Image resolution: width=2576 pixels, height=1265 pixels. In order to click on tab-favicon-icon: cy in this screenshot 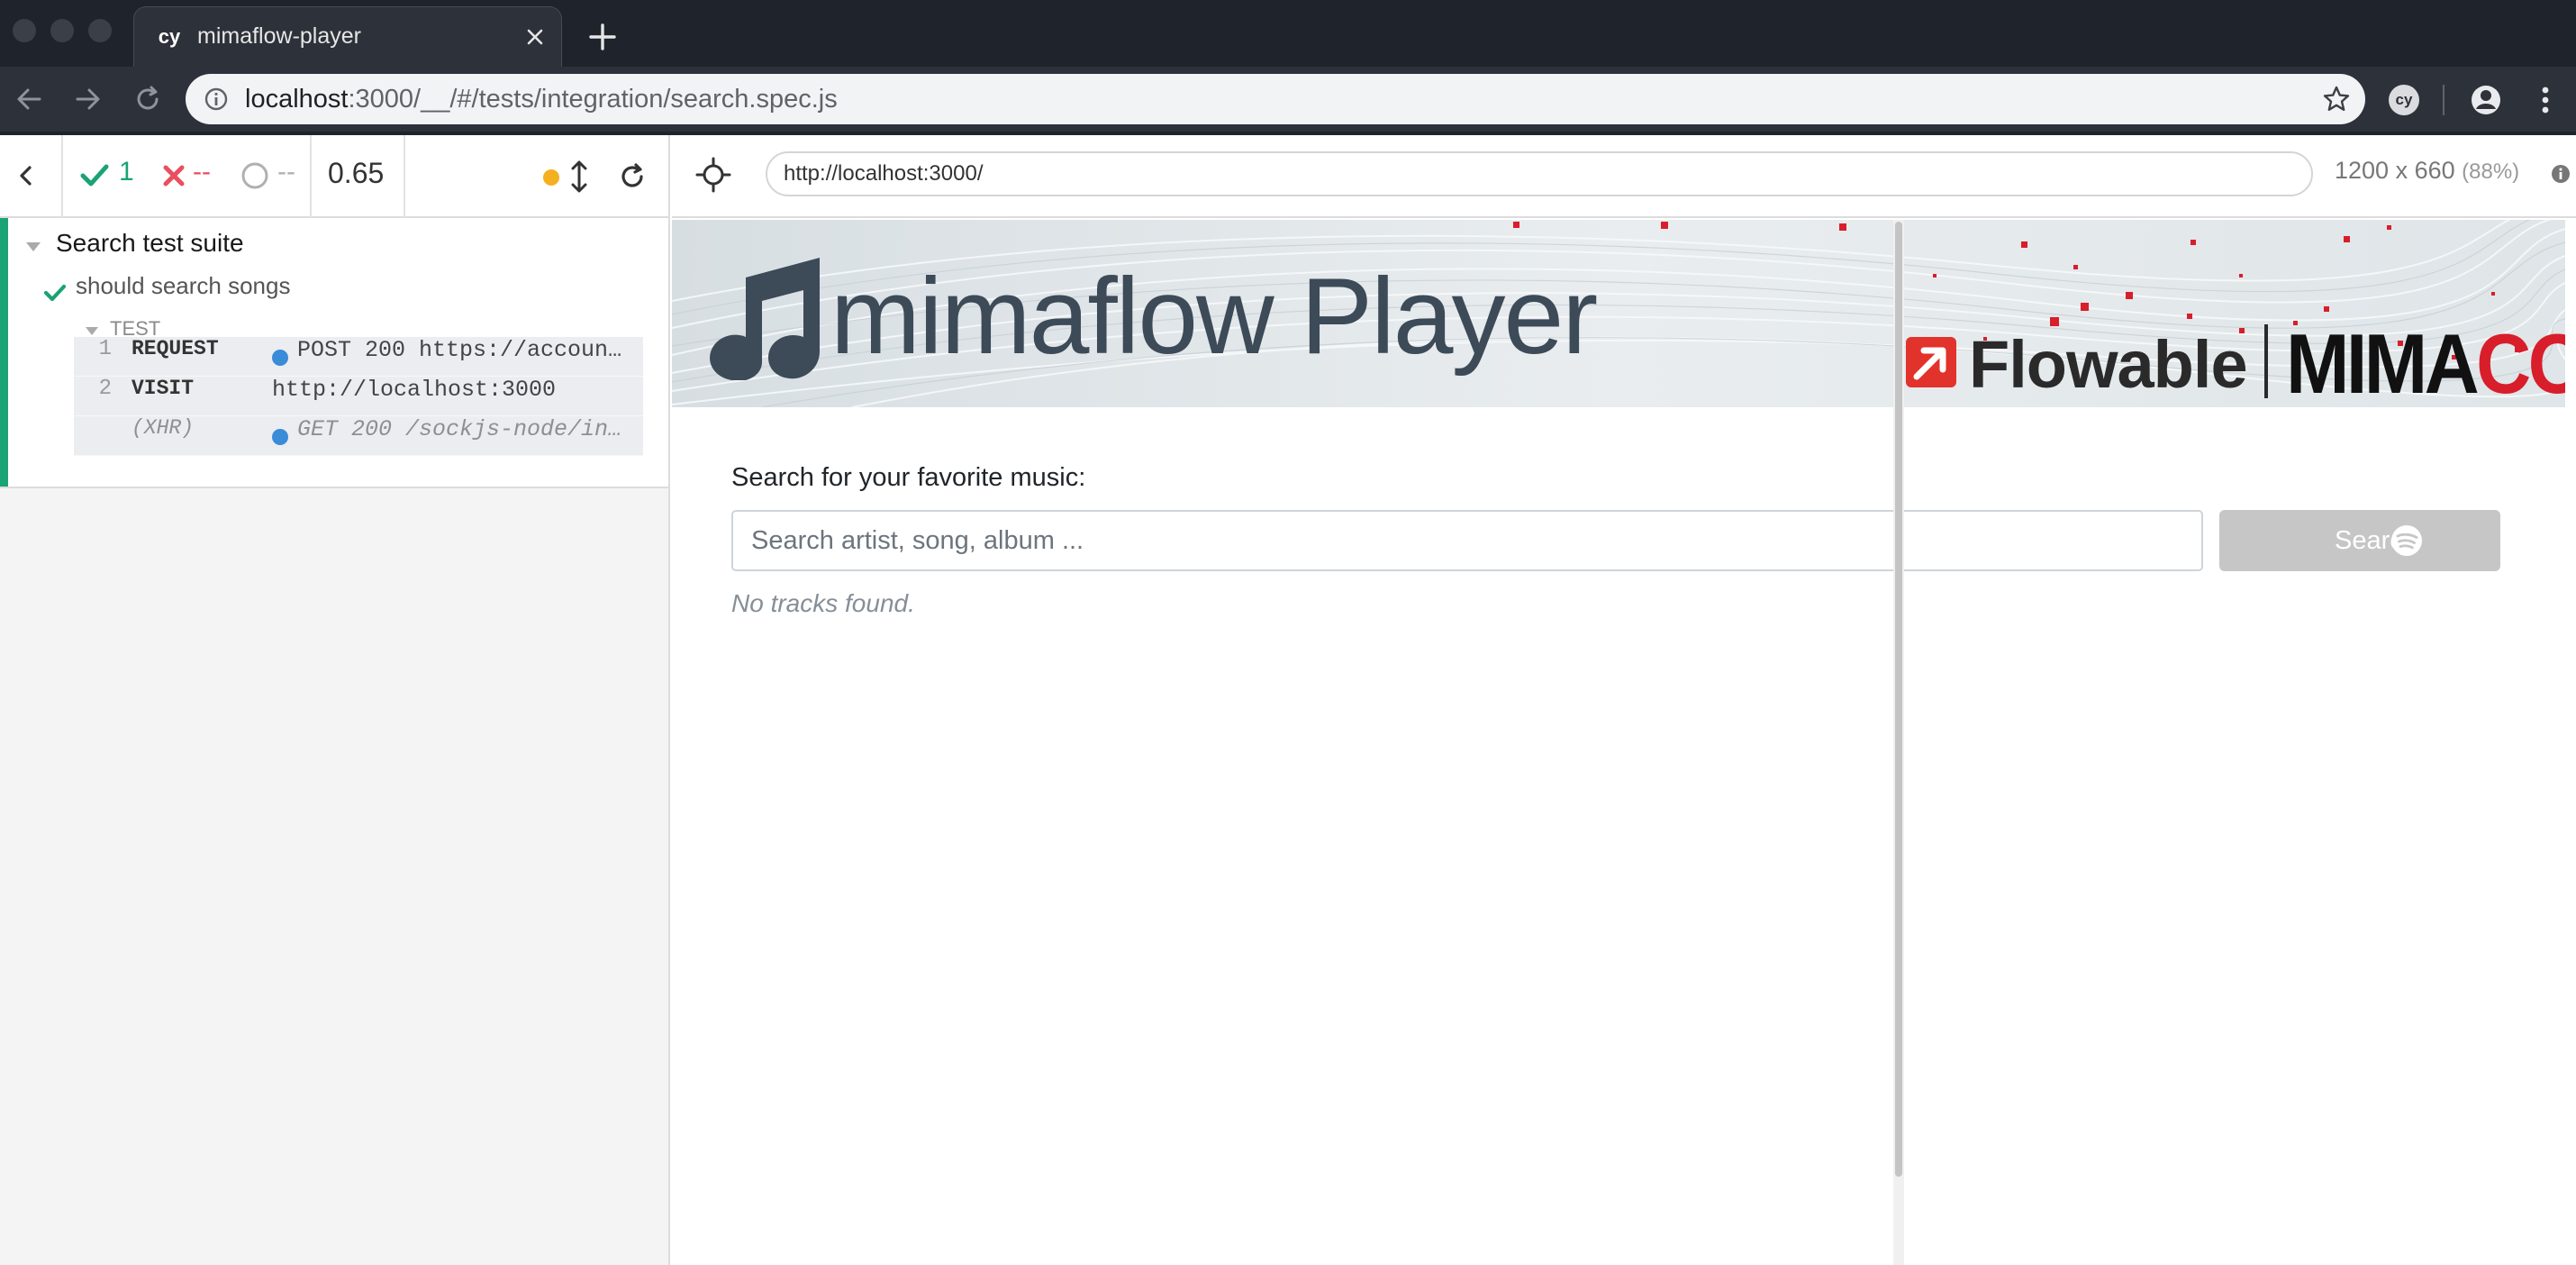, I will do `click(169, 36)`.